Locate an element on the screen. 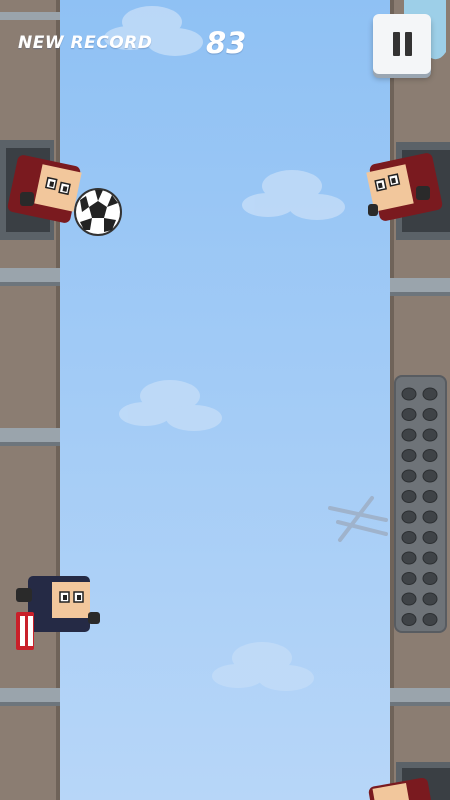  new-record-label: NEW RECORD is located at coordinates (85, 43).